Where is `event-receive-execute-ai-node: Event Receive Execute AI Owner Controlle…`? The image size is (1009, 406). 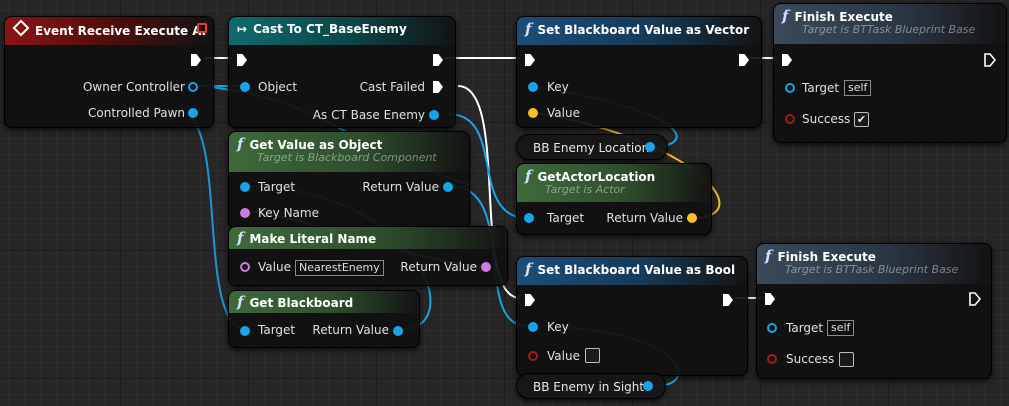
event-receive-execute-ai-node: Event Receive Execute AI Owner Controlle… is located at coordinates (109, 72).